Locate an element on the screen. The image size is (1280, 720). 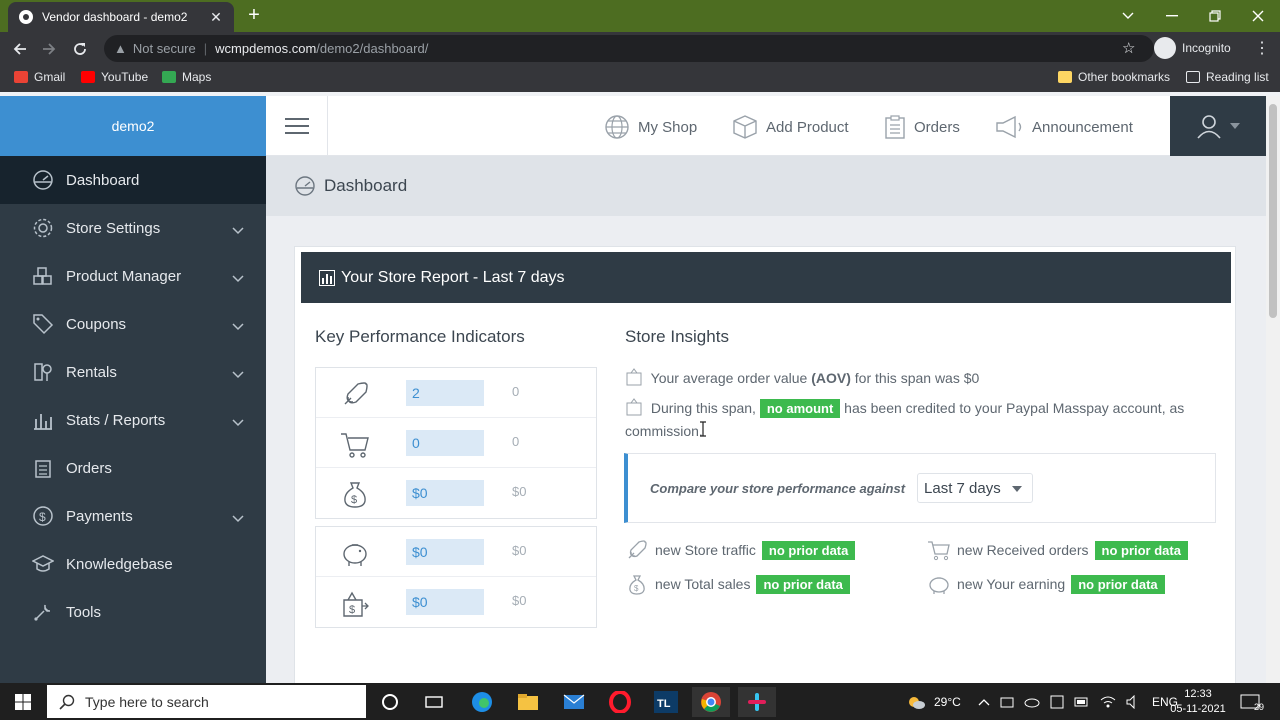
cortana-icon is located at coordinates (390, 702).